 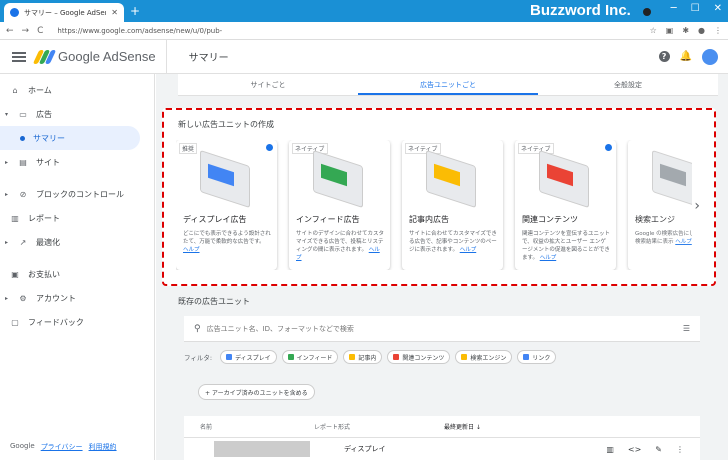 I want to click on in-article-chip-icon, so click(x=352, y=357).